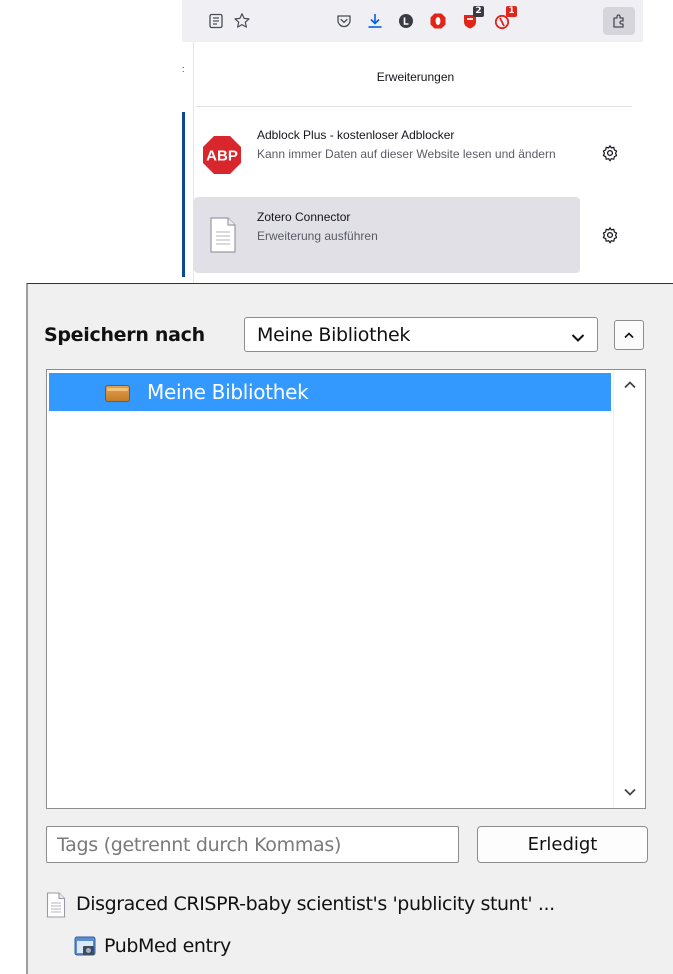  Describe the element at coordinates (183, 194) in the screenshot. I see `page-accent-rule` at that location.